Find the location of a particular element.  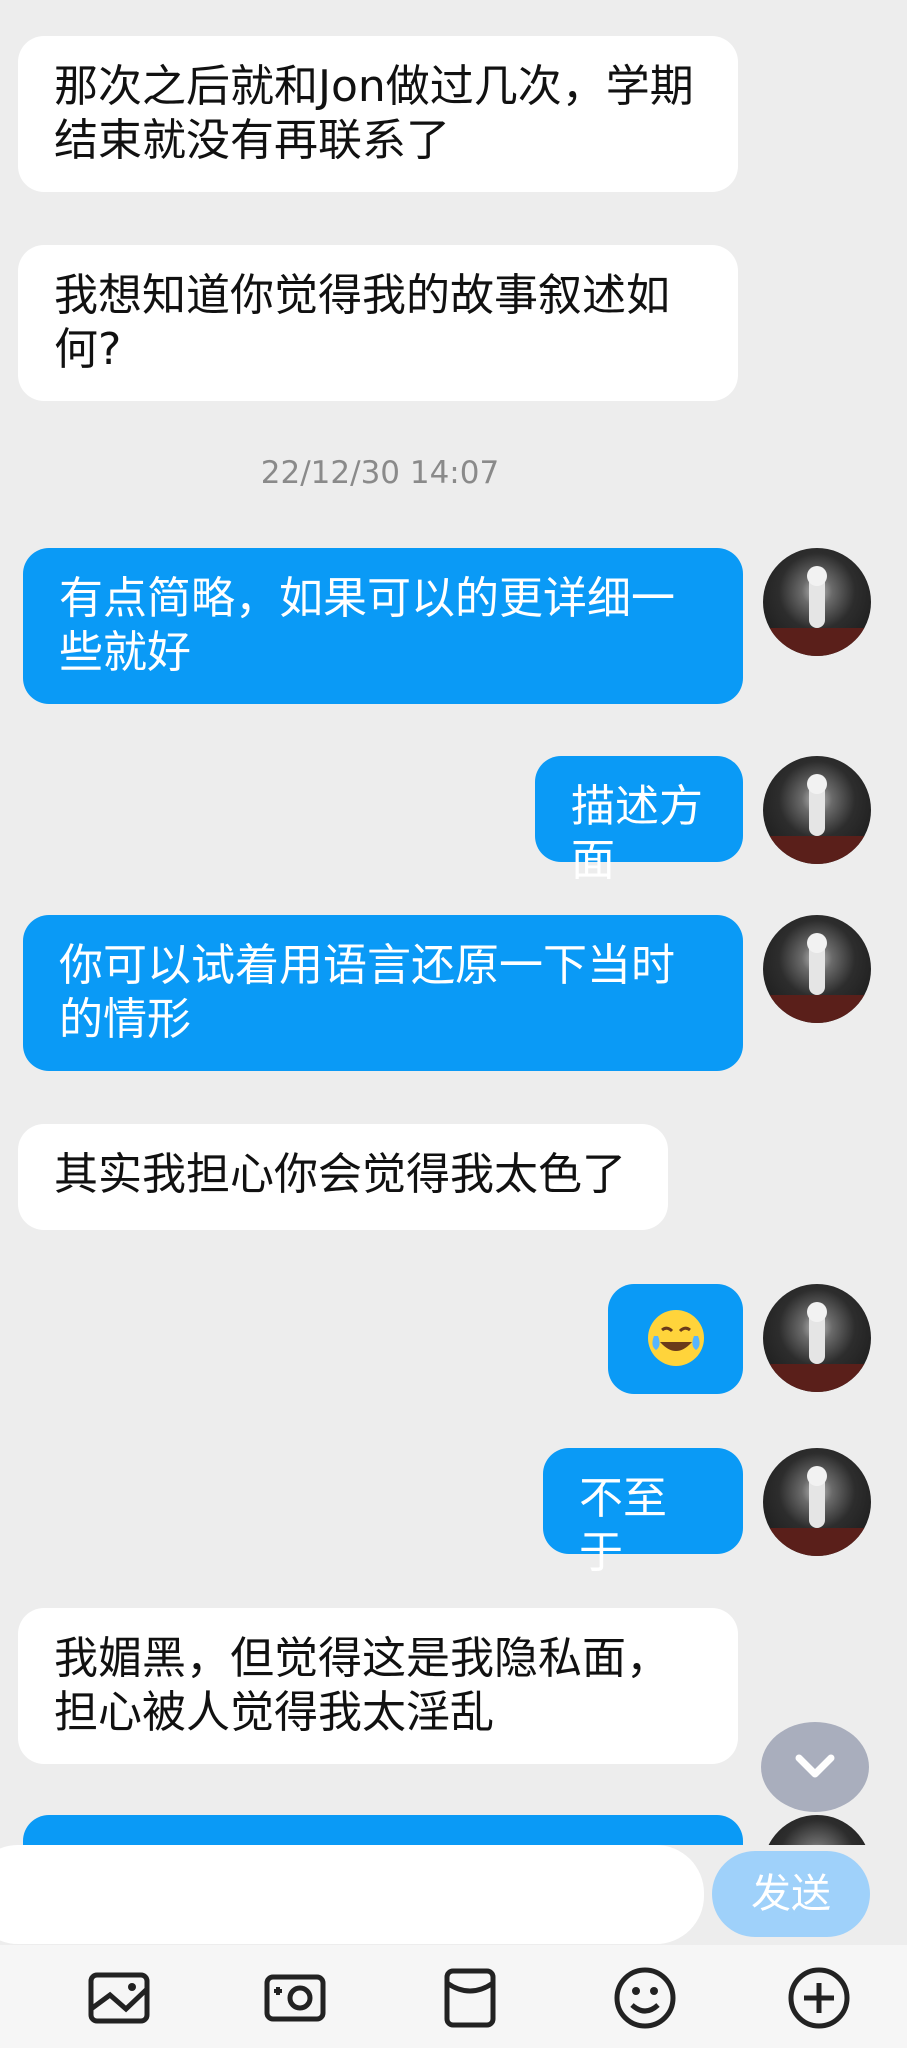

input-bar: 发送 is located at coordinates (453, 1895).